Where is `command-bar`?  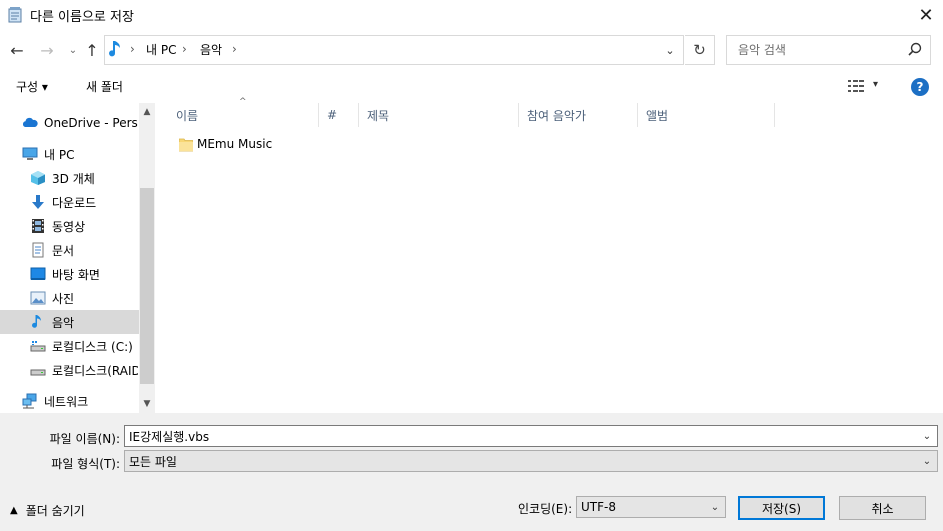
command-bar is located at coordinates (471, 87).